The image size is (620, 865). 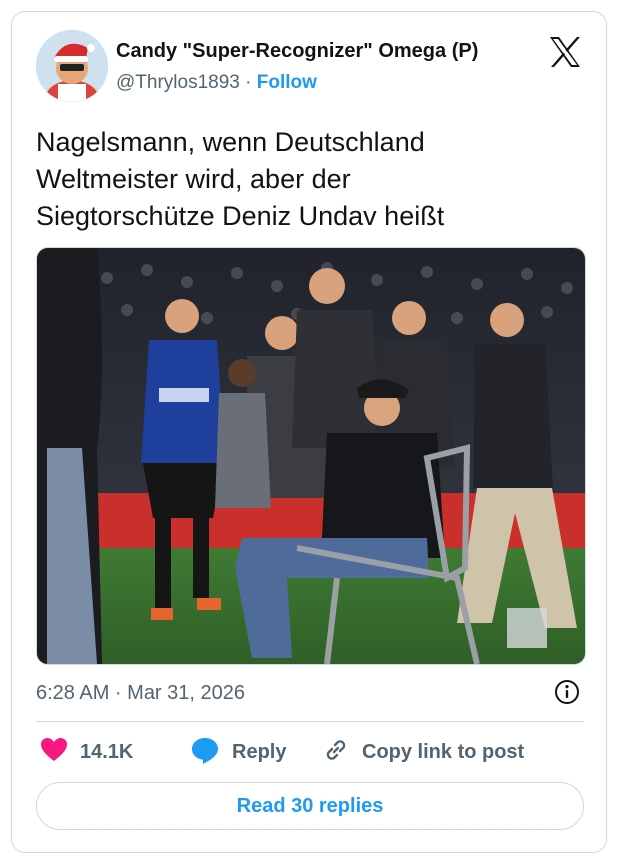 What do you see at coordinates (140, 693) in the screenshot?
I see `timestamp: 6:28 AM · Mar 31, 2026` at bounding box center [140, 693].